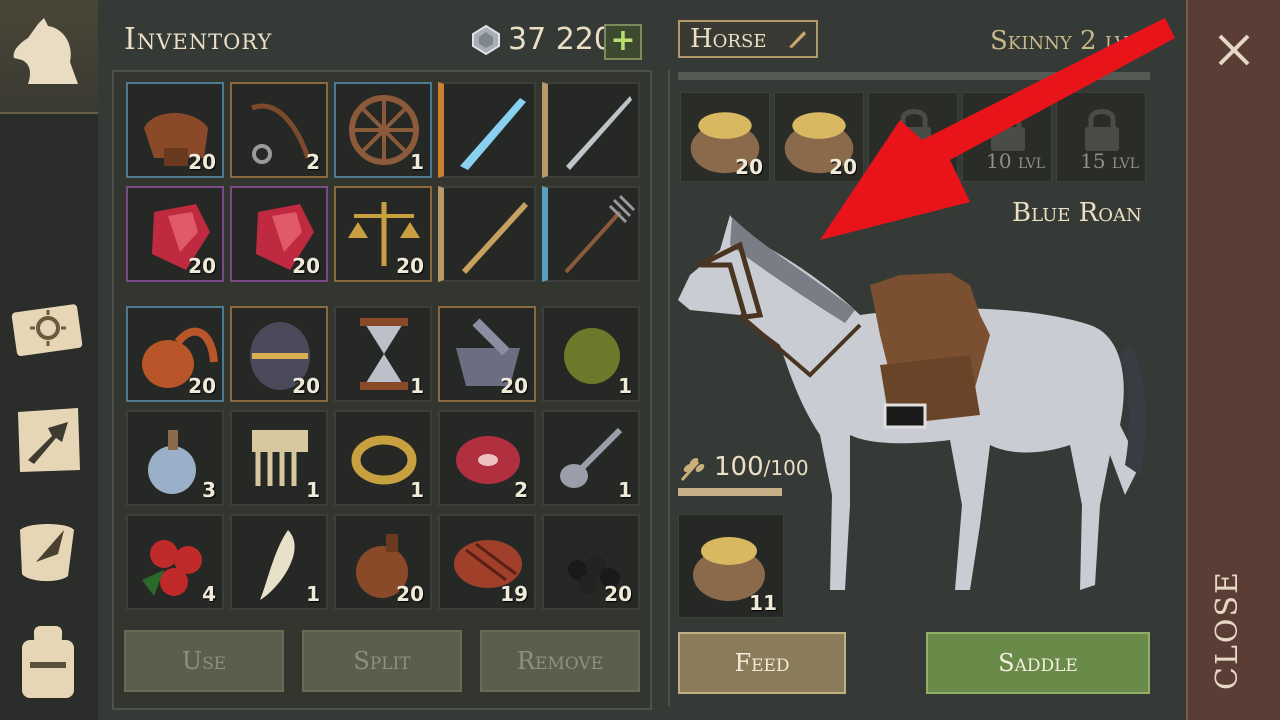 This screenshot has height=720, width=1280. I want to click on saddle-button: Saddle, so click(1038, 663).